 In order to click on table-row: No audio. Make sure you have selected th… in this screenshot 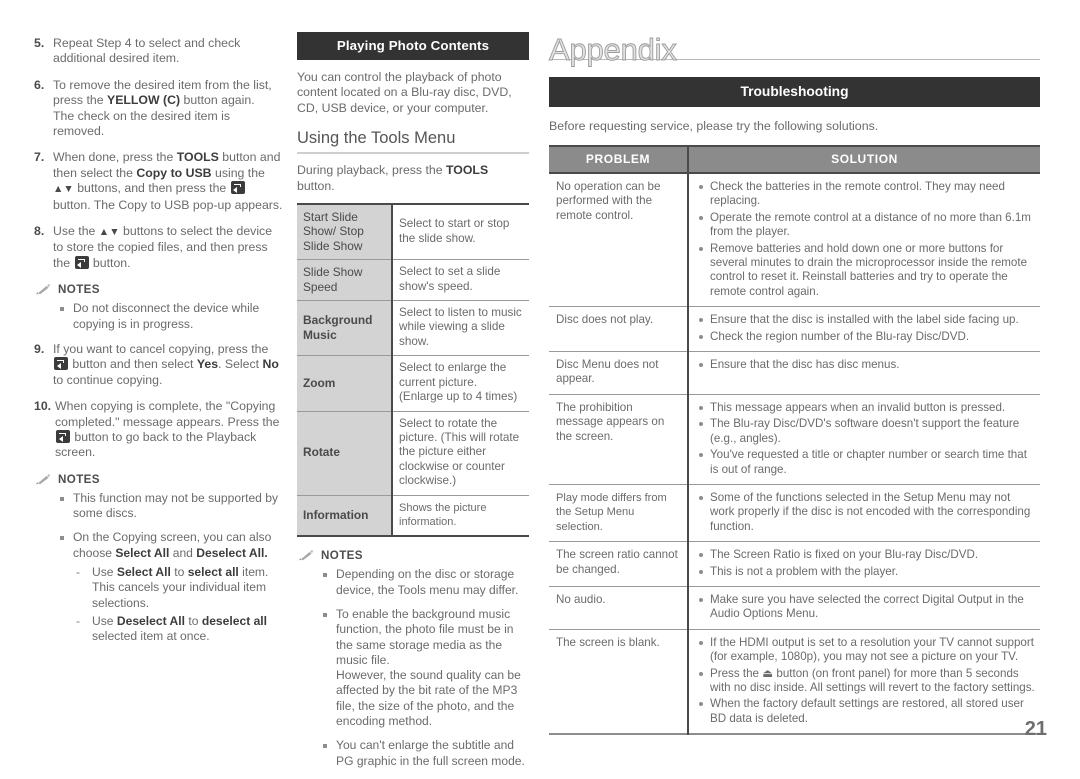, I will do `click(794, 608)`.